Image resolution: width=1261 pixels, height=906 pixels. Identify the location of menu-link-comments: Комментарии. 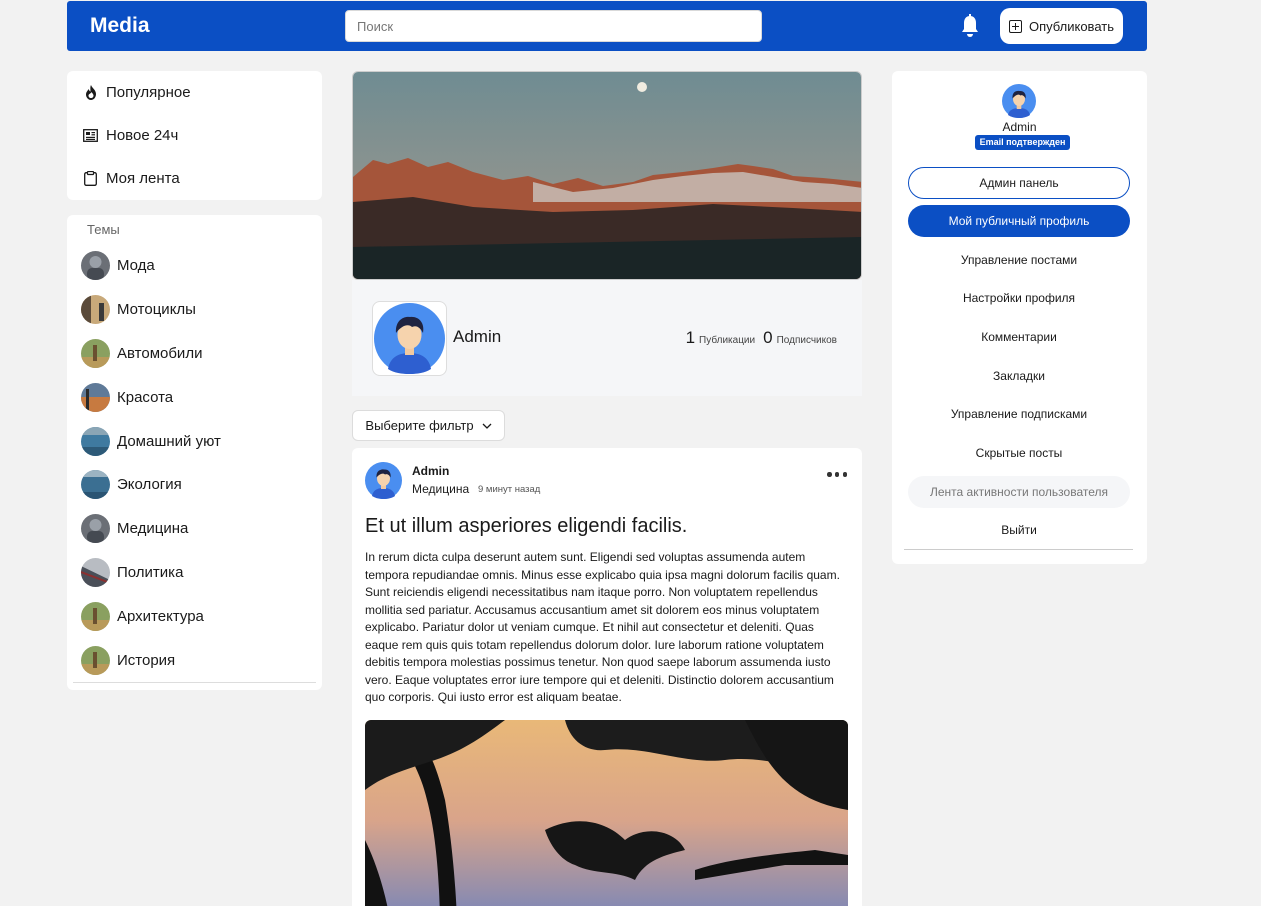
(1019, 337).